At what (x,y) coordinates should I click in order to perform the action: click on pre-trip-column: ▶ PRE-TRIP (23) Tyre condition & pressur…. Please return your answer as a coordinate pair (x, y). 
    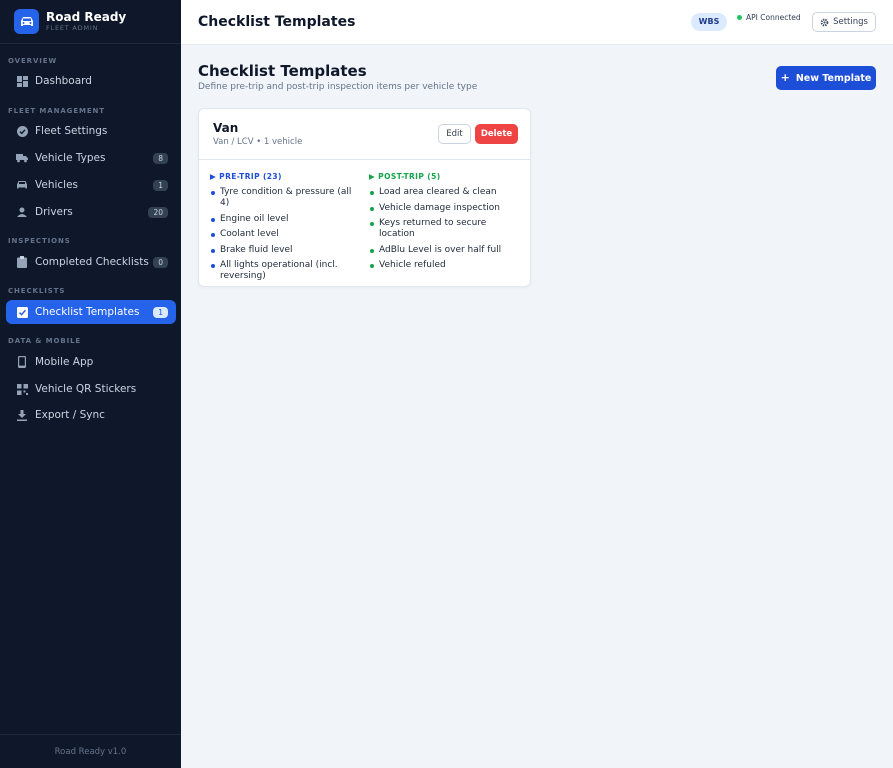
    Looking at the image, I should click on (285, 229).